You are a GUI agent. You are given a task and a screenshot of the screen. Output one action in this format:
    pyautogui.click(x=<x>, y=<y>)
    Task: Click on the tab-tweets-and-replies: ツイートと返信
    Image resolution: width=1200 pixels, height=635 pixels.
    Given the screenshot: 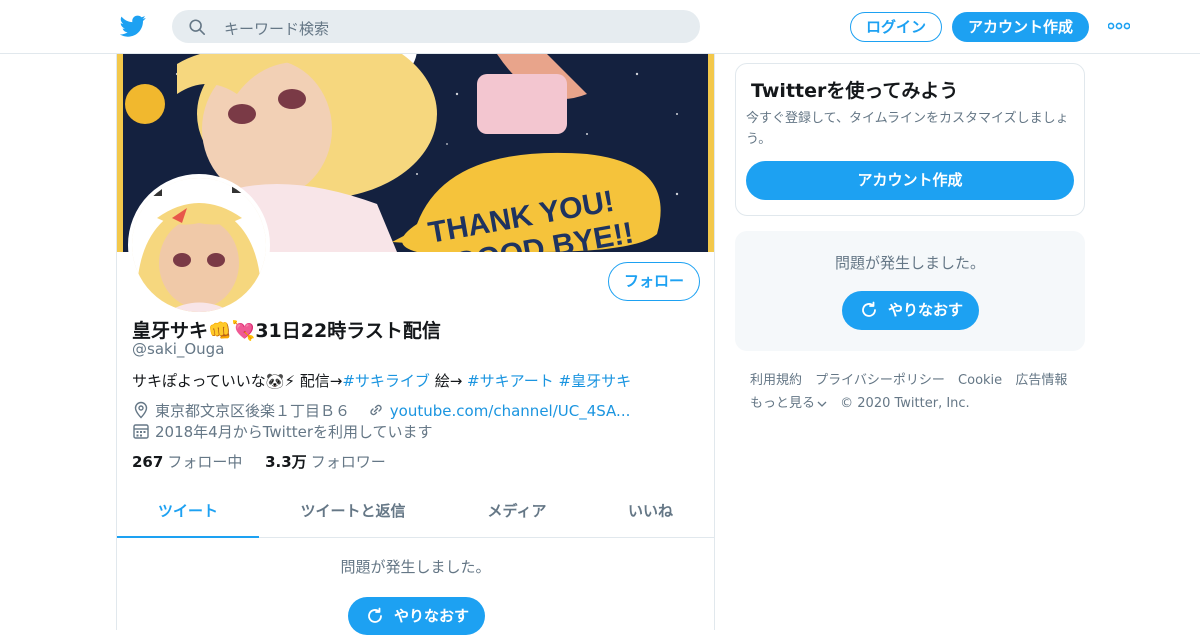 What is the action you would take?
    pyautogui.click(x=353, y=512)
    